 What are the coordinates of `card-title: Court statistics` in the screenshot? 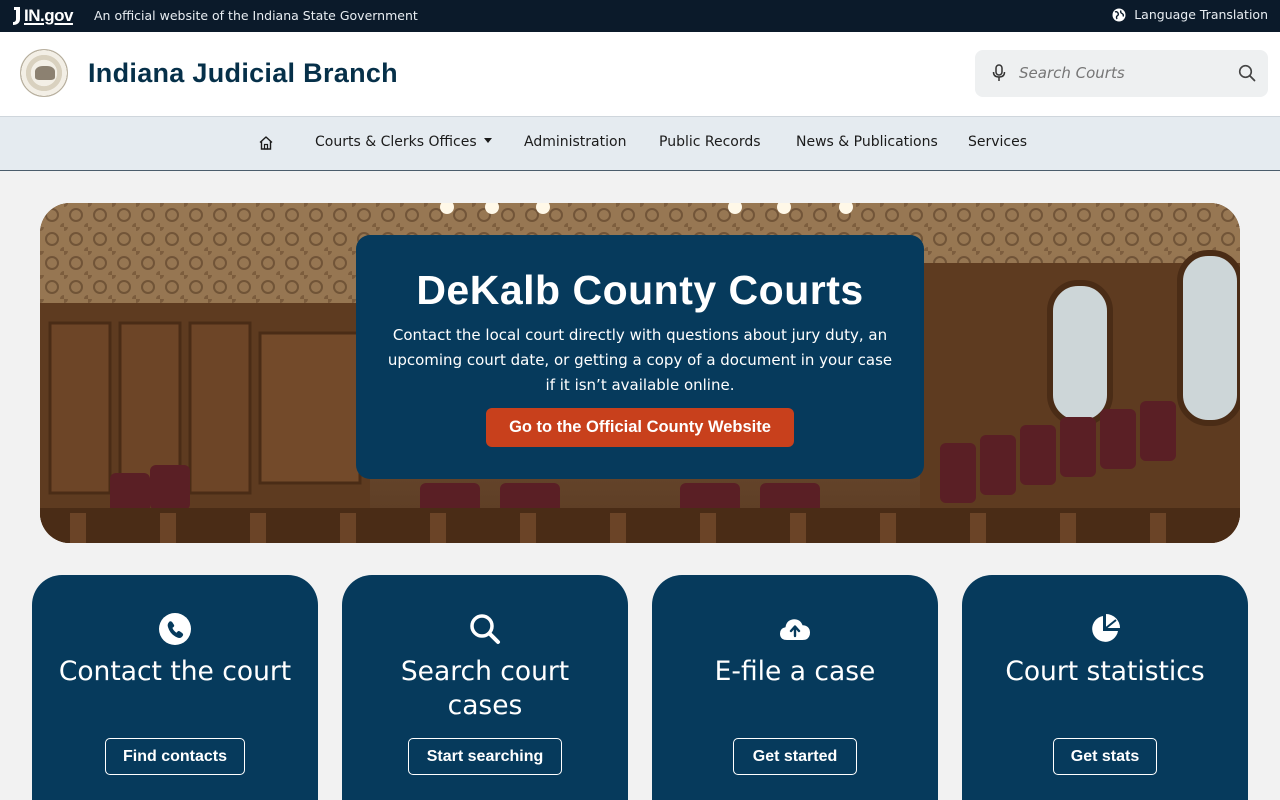 It's located at (1105, 671).